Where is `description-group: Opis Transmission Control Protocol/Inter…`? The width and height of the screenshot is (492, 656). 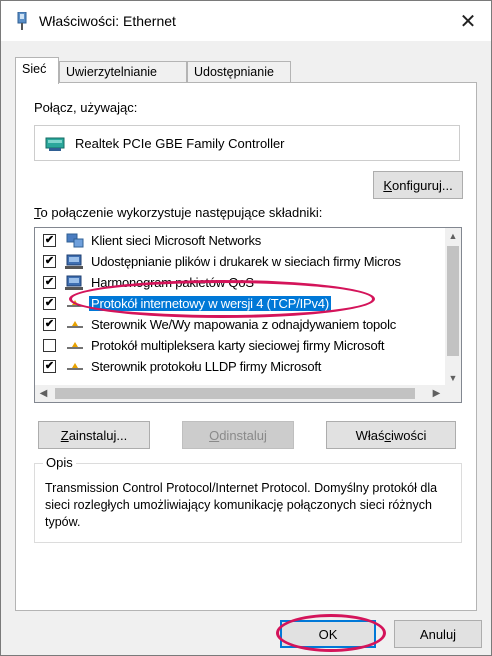 description-group: Opis Transmission Control Protocol/Inter… is located at coordinates (248, 499).